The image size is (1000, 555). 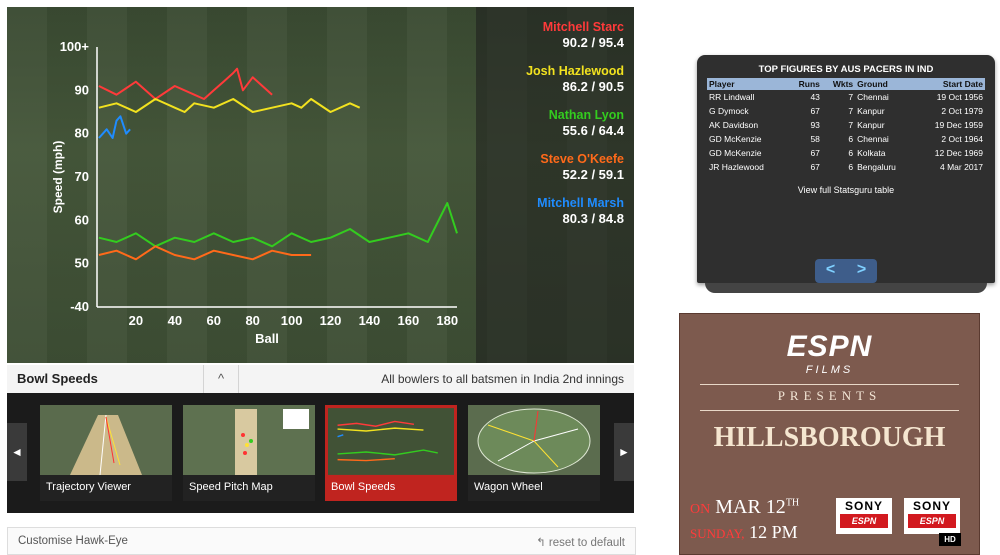 What do you see at coordinates (962, 111) in the screenshot?
I see `date-cell: 2 Oct 1979` at bounding box center [962, 111].